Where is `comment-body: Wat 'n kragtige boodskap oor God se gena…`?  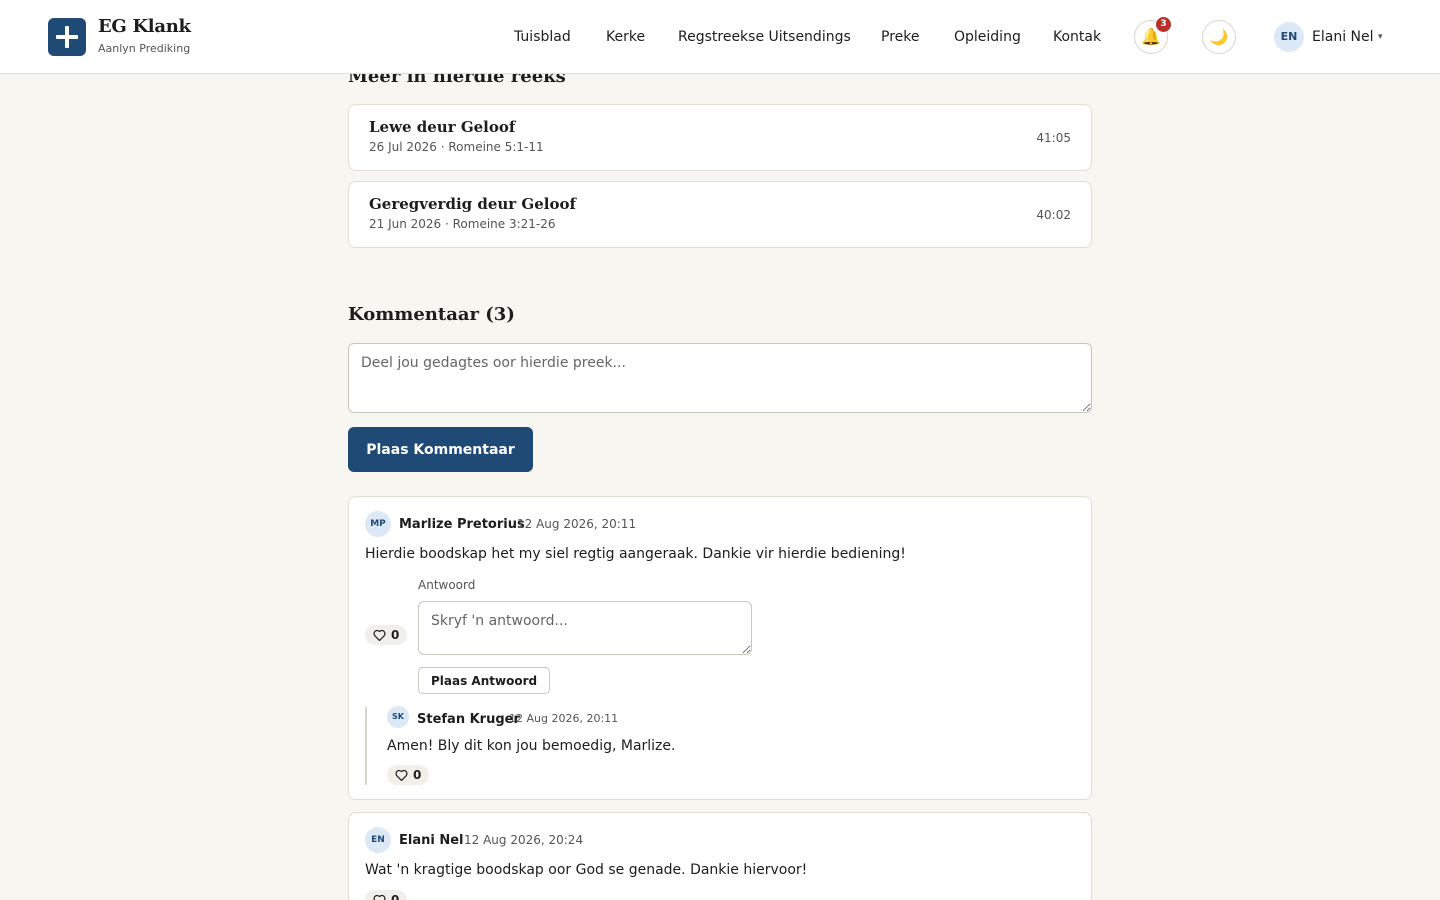
comment-body: Wat 'n kragtige boodskap oor God se gena… is located at coordinates (586, 870).